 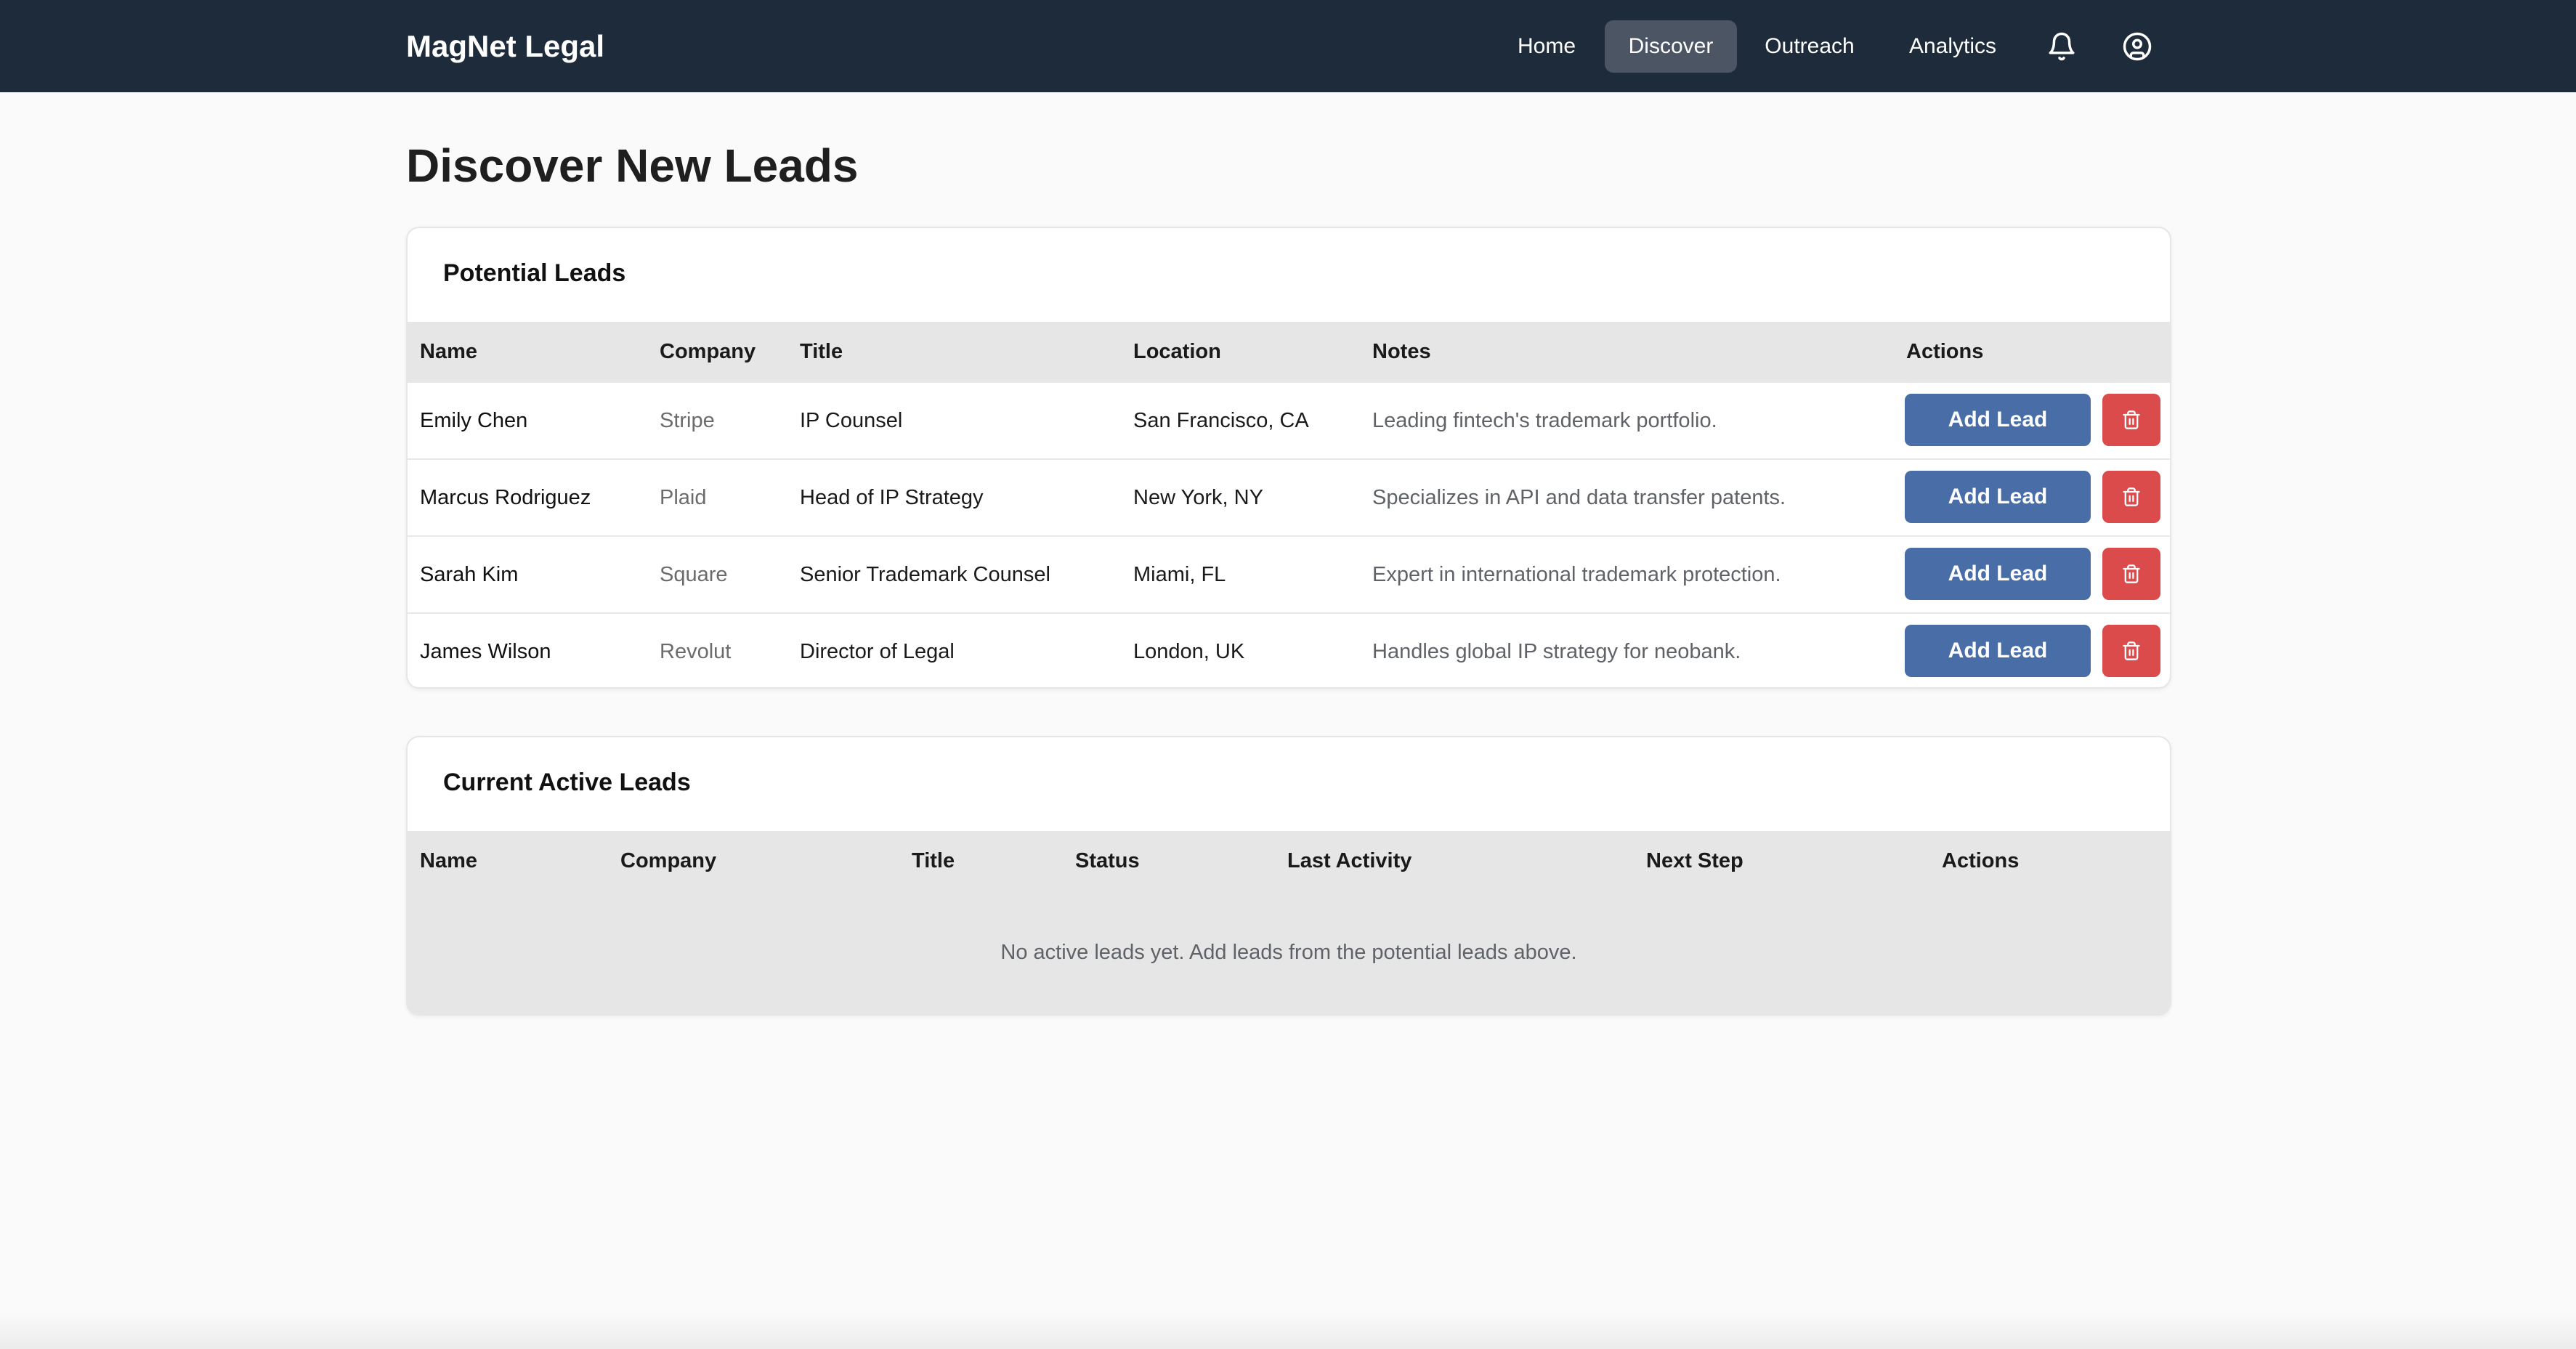 I want to click on nav-analytics: Analytics, so click(x=1952, y=46).